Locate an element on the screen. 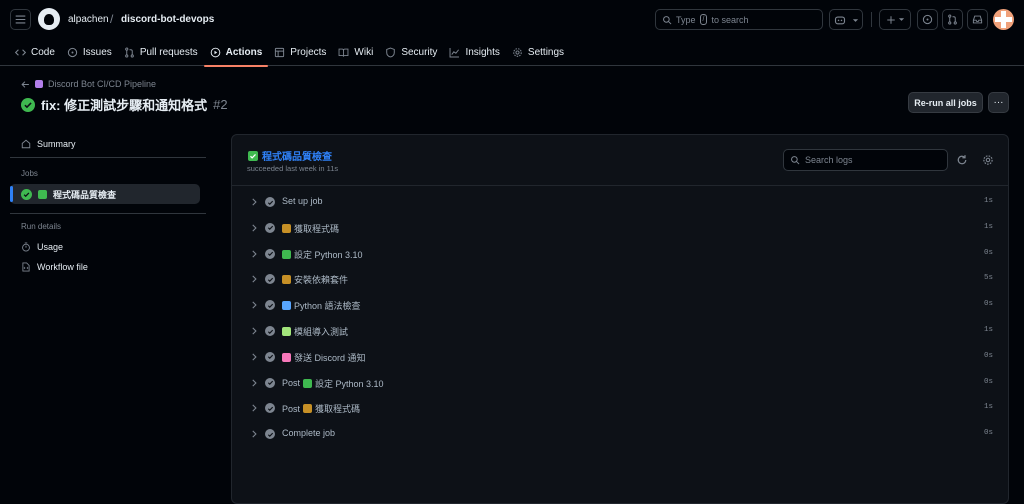  package-emoji-icon is located at coordinates (286, 280).